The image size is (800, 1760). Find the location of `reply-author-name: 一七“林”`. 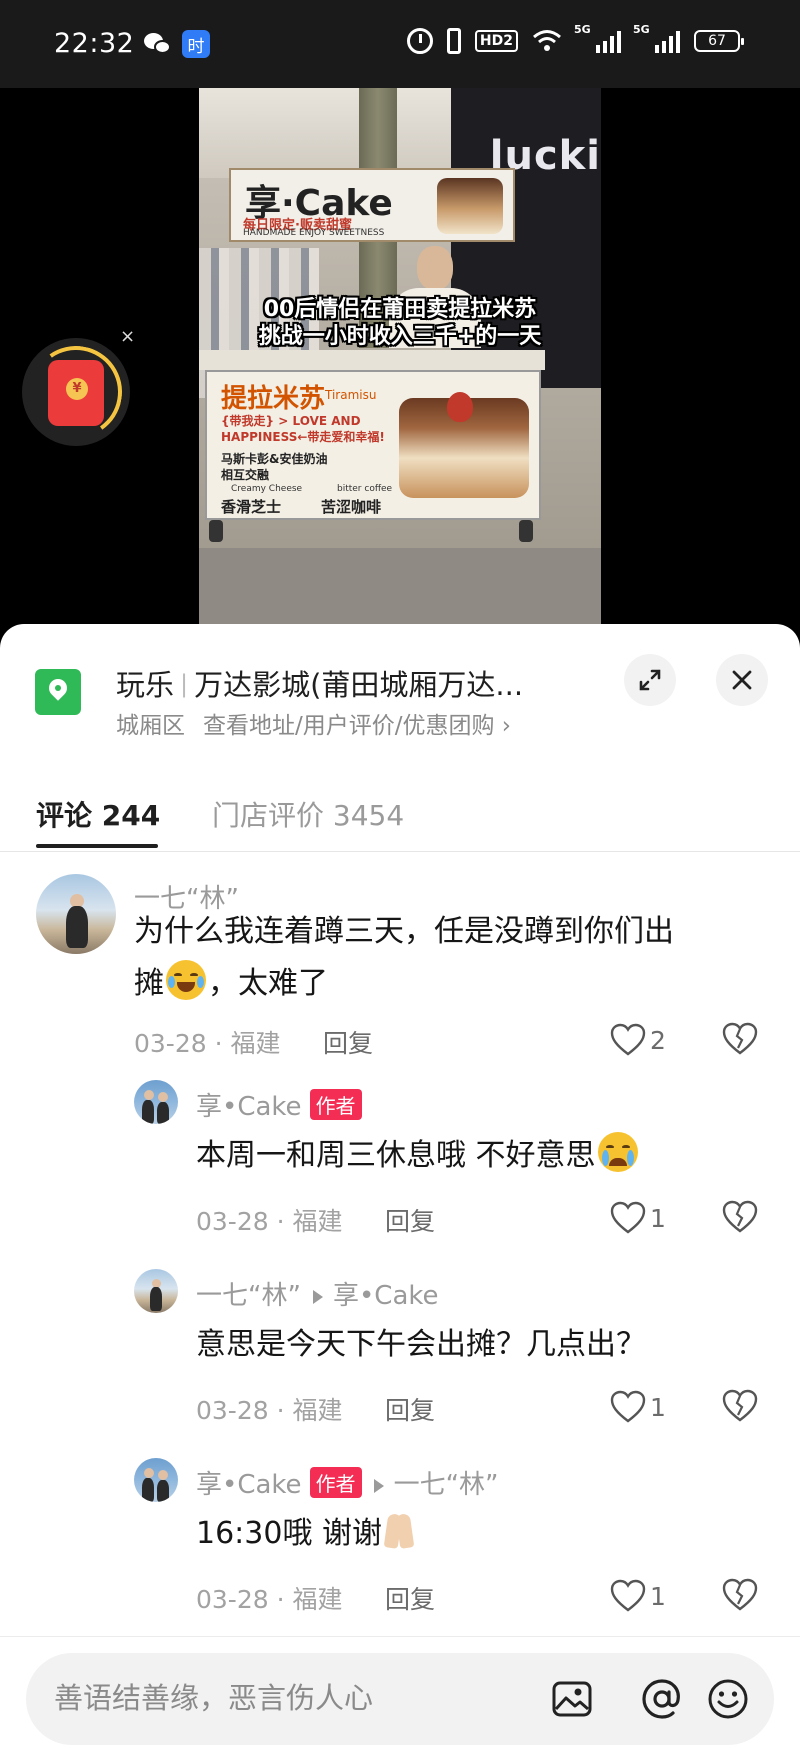

reply-author-name: 一七“林” is located at coordinates (248, 1296).